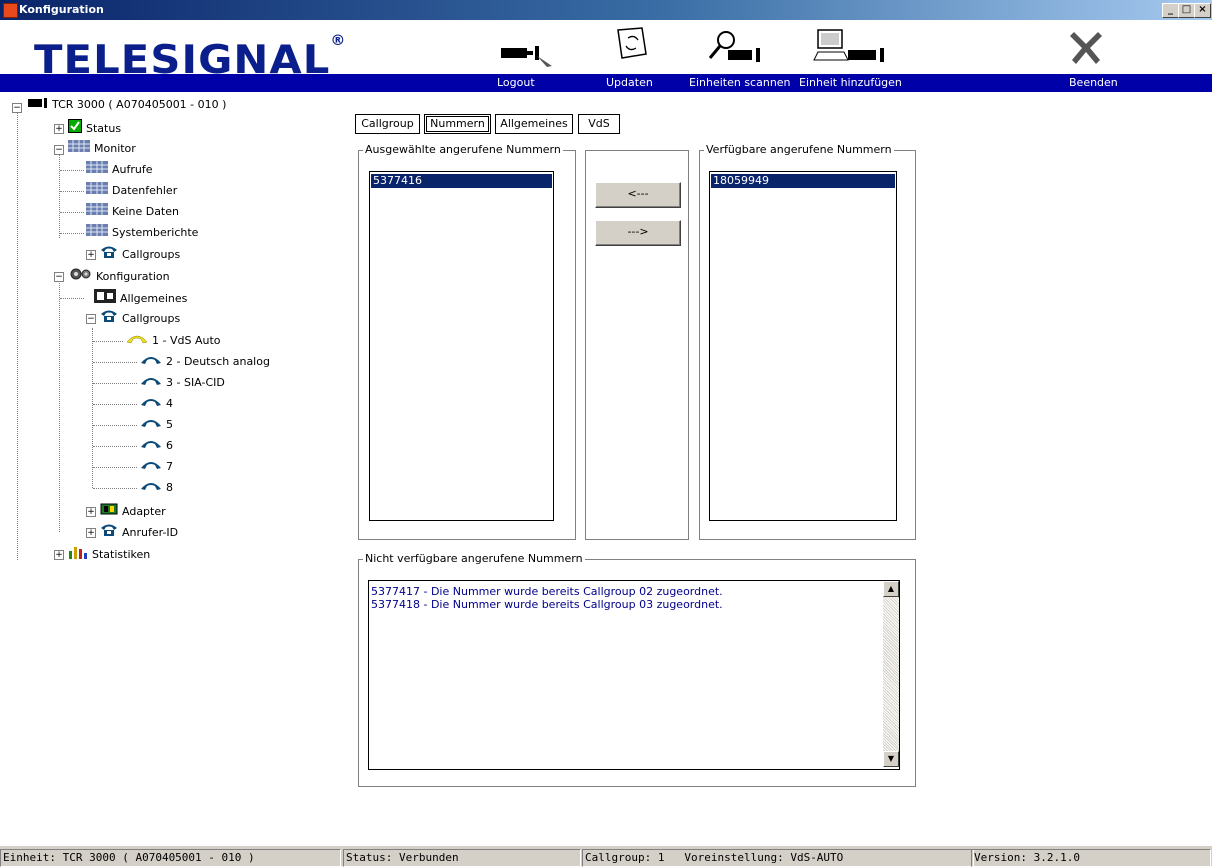 This screenshot has height=867, width=1212. What do you see at coordinates (764, 857) in the screenshot?
I see `status-preset: Voreinstellung: VdS-AUTO` at bounding box center [764, 857].